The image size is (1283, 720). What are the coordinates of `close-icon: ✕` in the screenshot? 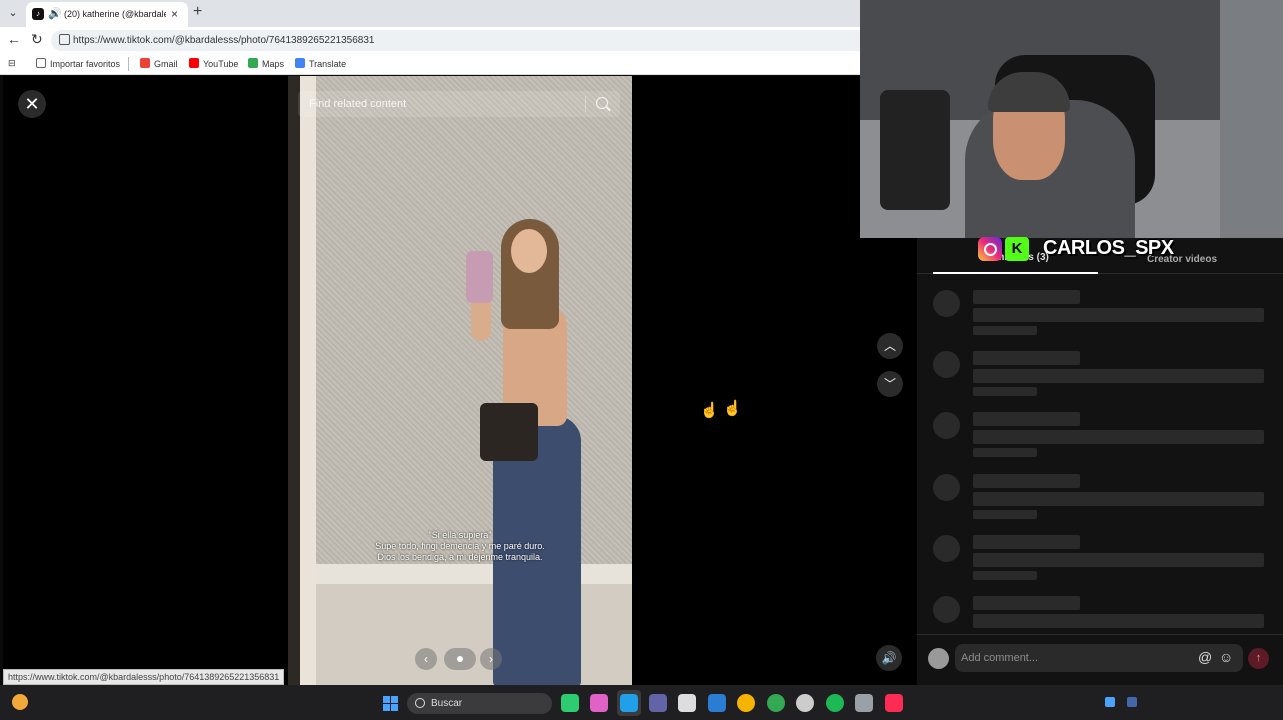 It's located at (32, 104).